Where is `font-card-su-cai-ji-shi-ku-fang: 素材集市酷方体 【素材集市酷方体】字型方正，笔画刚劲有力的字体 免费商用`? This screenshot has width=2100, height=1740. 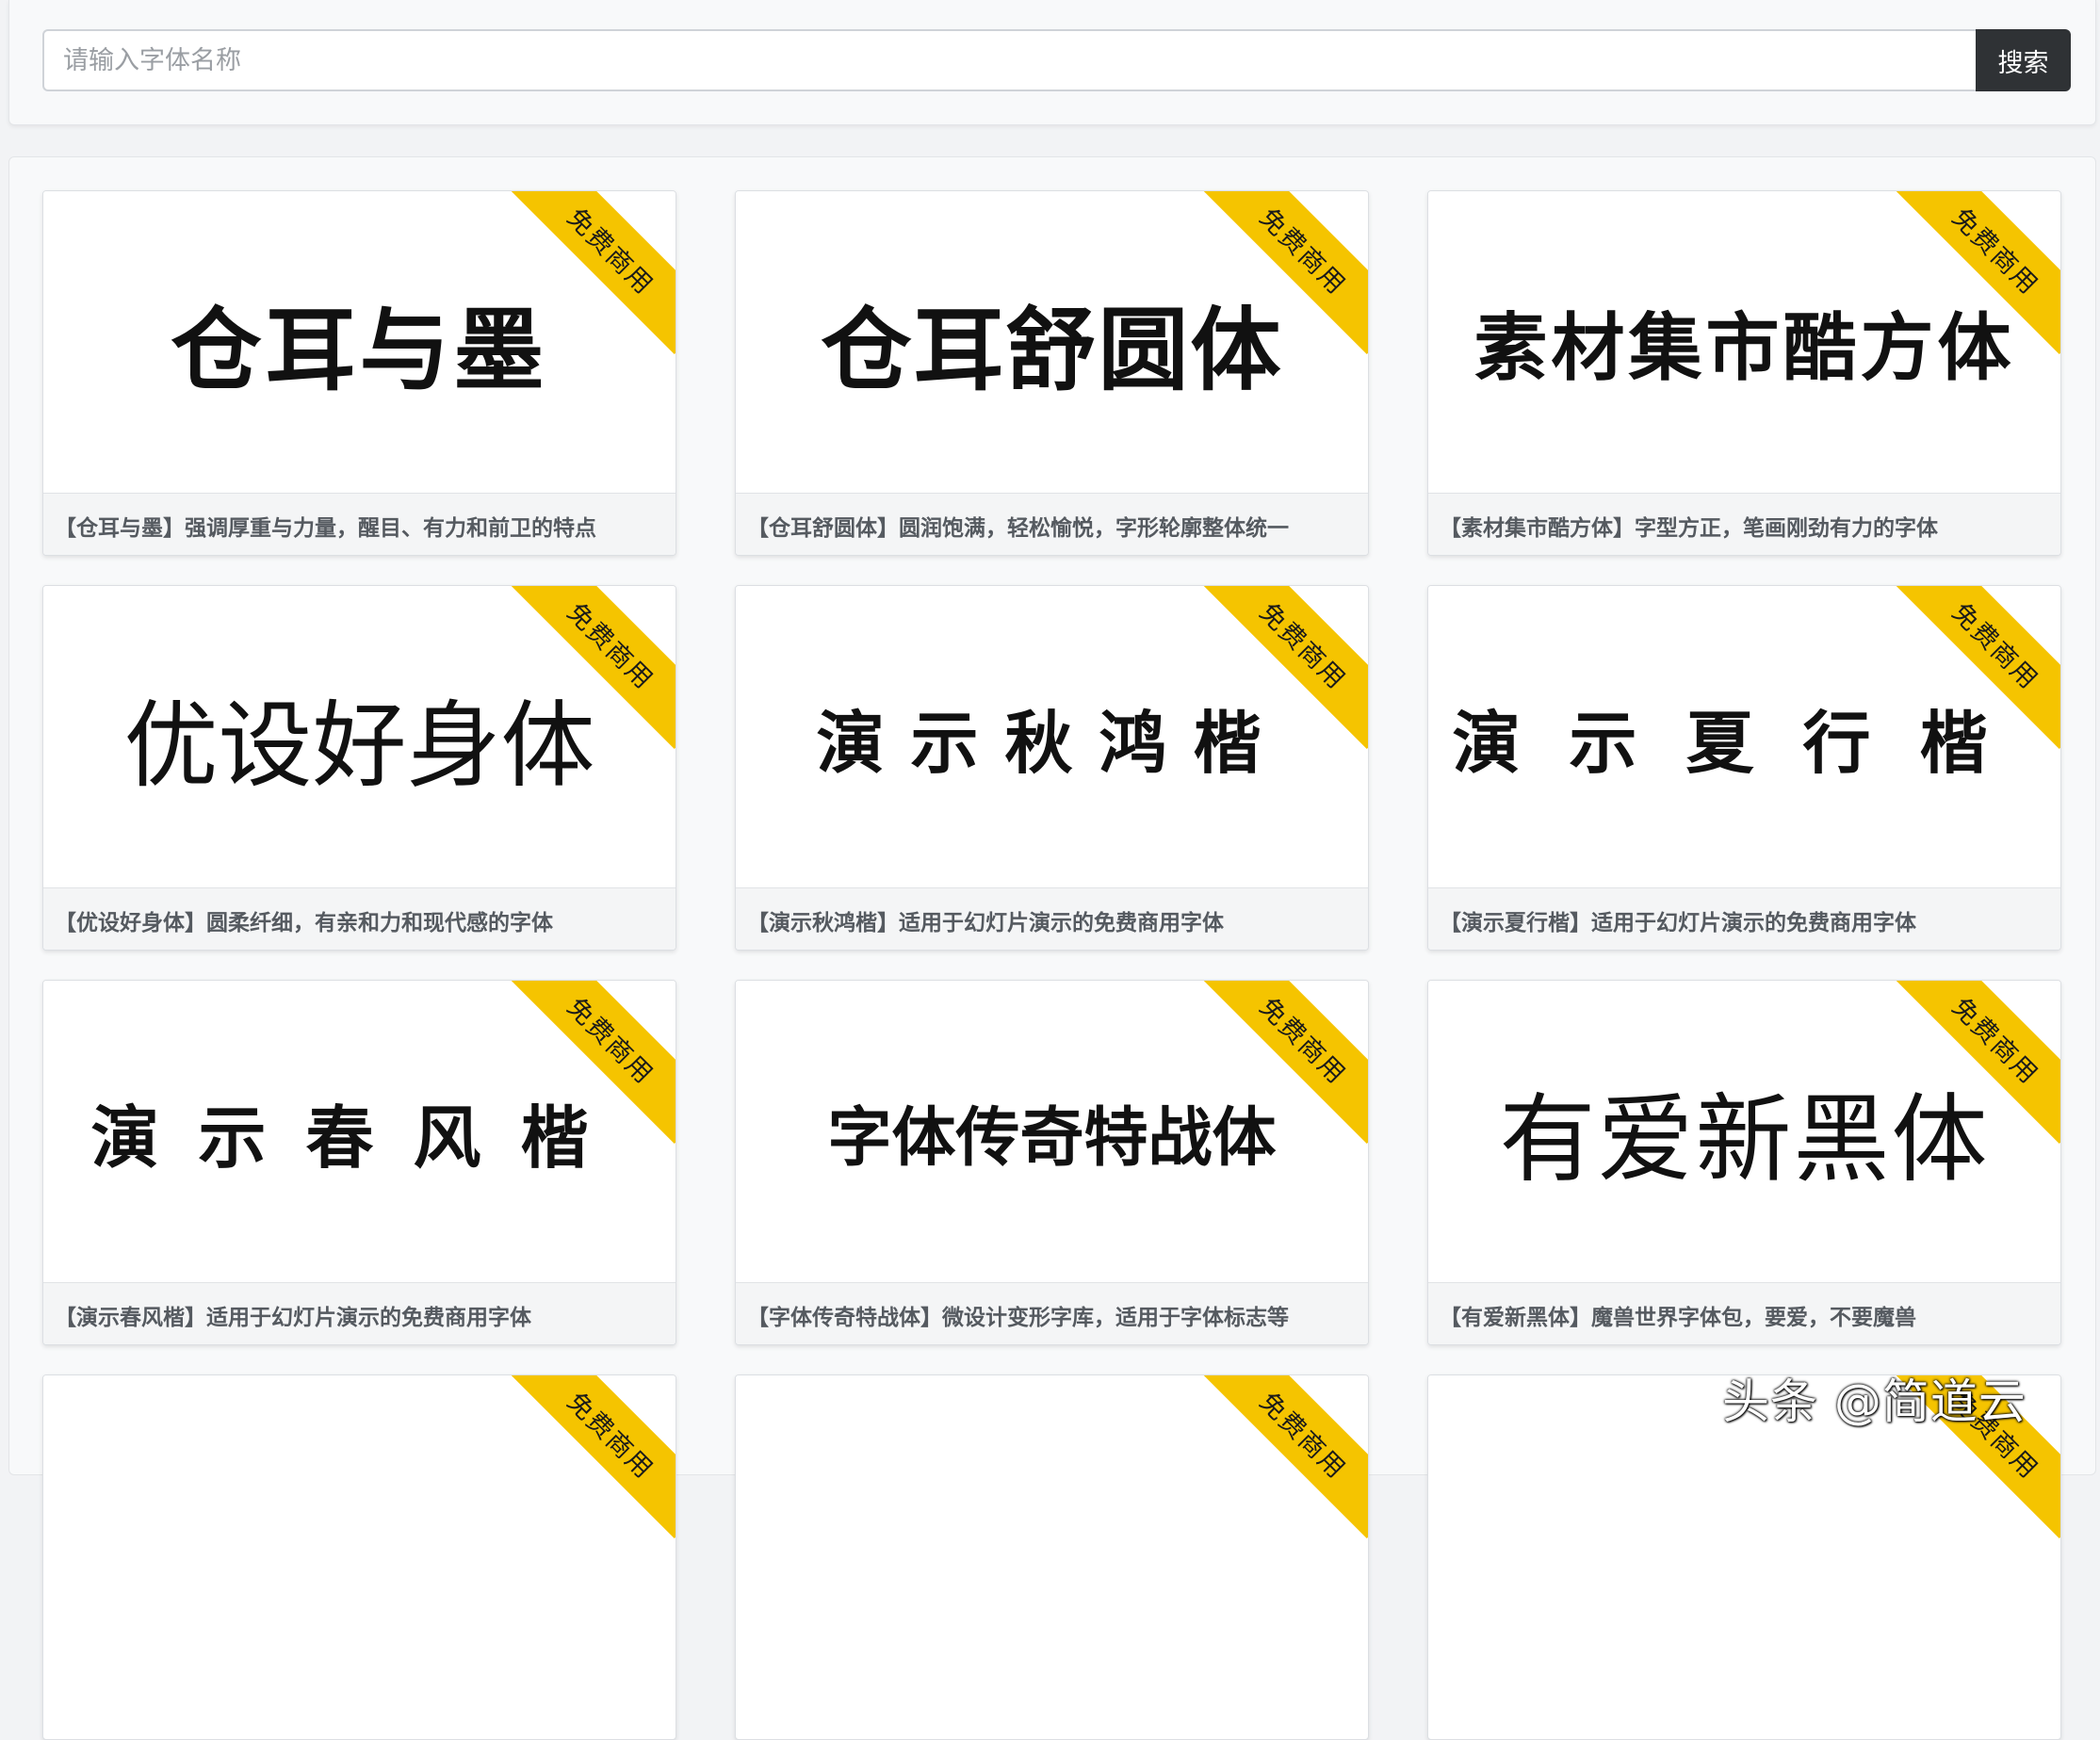 font-card-su-cai-ji-shi-ku-fang: 素材集市酷方体 【素材集市酷方体】字型方正，笔画刚劲有力的字体 免费商用 is located at coordinates (1744, 373).